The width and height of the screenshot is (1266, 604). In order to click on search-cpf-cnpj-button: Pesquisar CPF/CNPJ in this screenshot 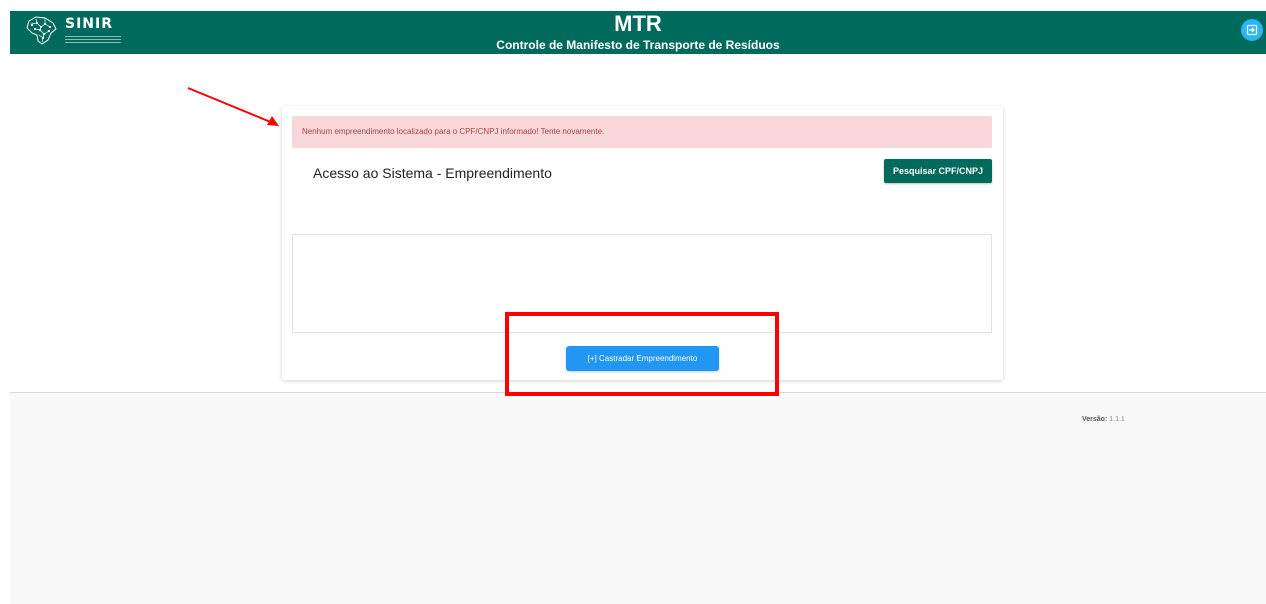, I will do `click(938, 171)`.